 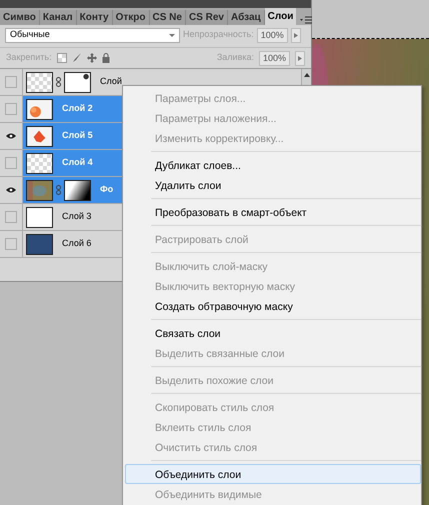 What do you see at coordinates (273, 474) in the screenshot?
I see `menu-item: Объединить слои` at bounding box center [273, 474].